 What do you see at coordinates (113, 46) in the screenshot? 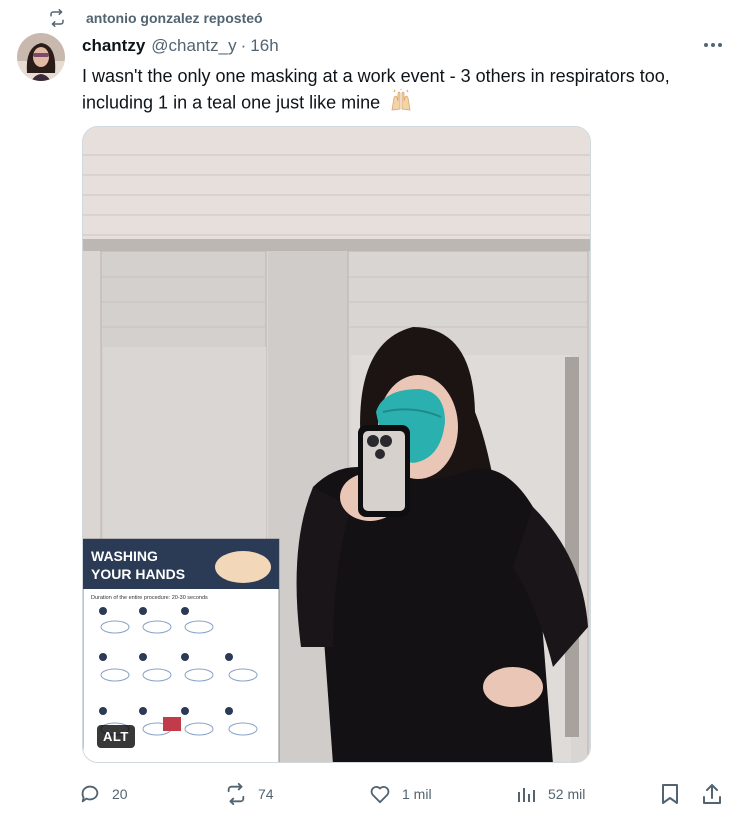
I see `author-name: chantzy` at bounding box center [113, 46].